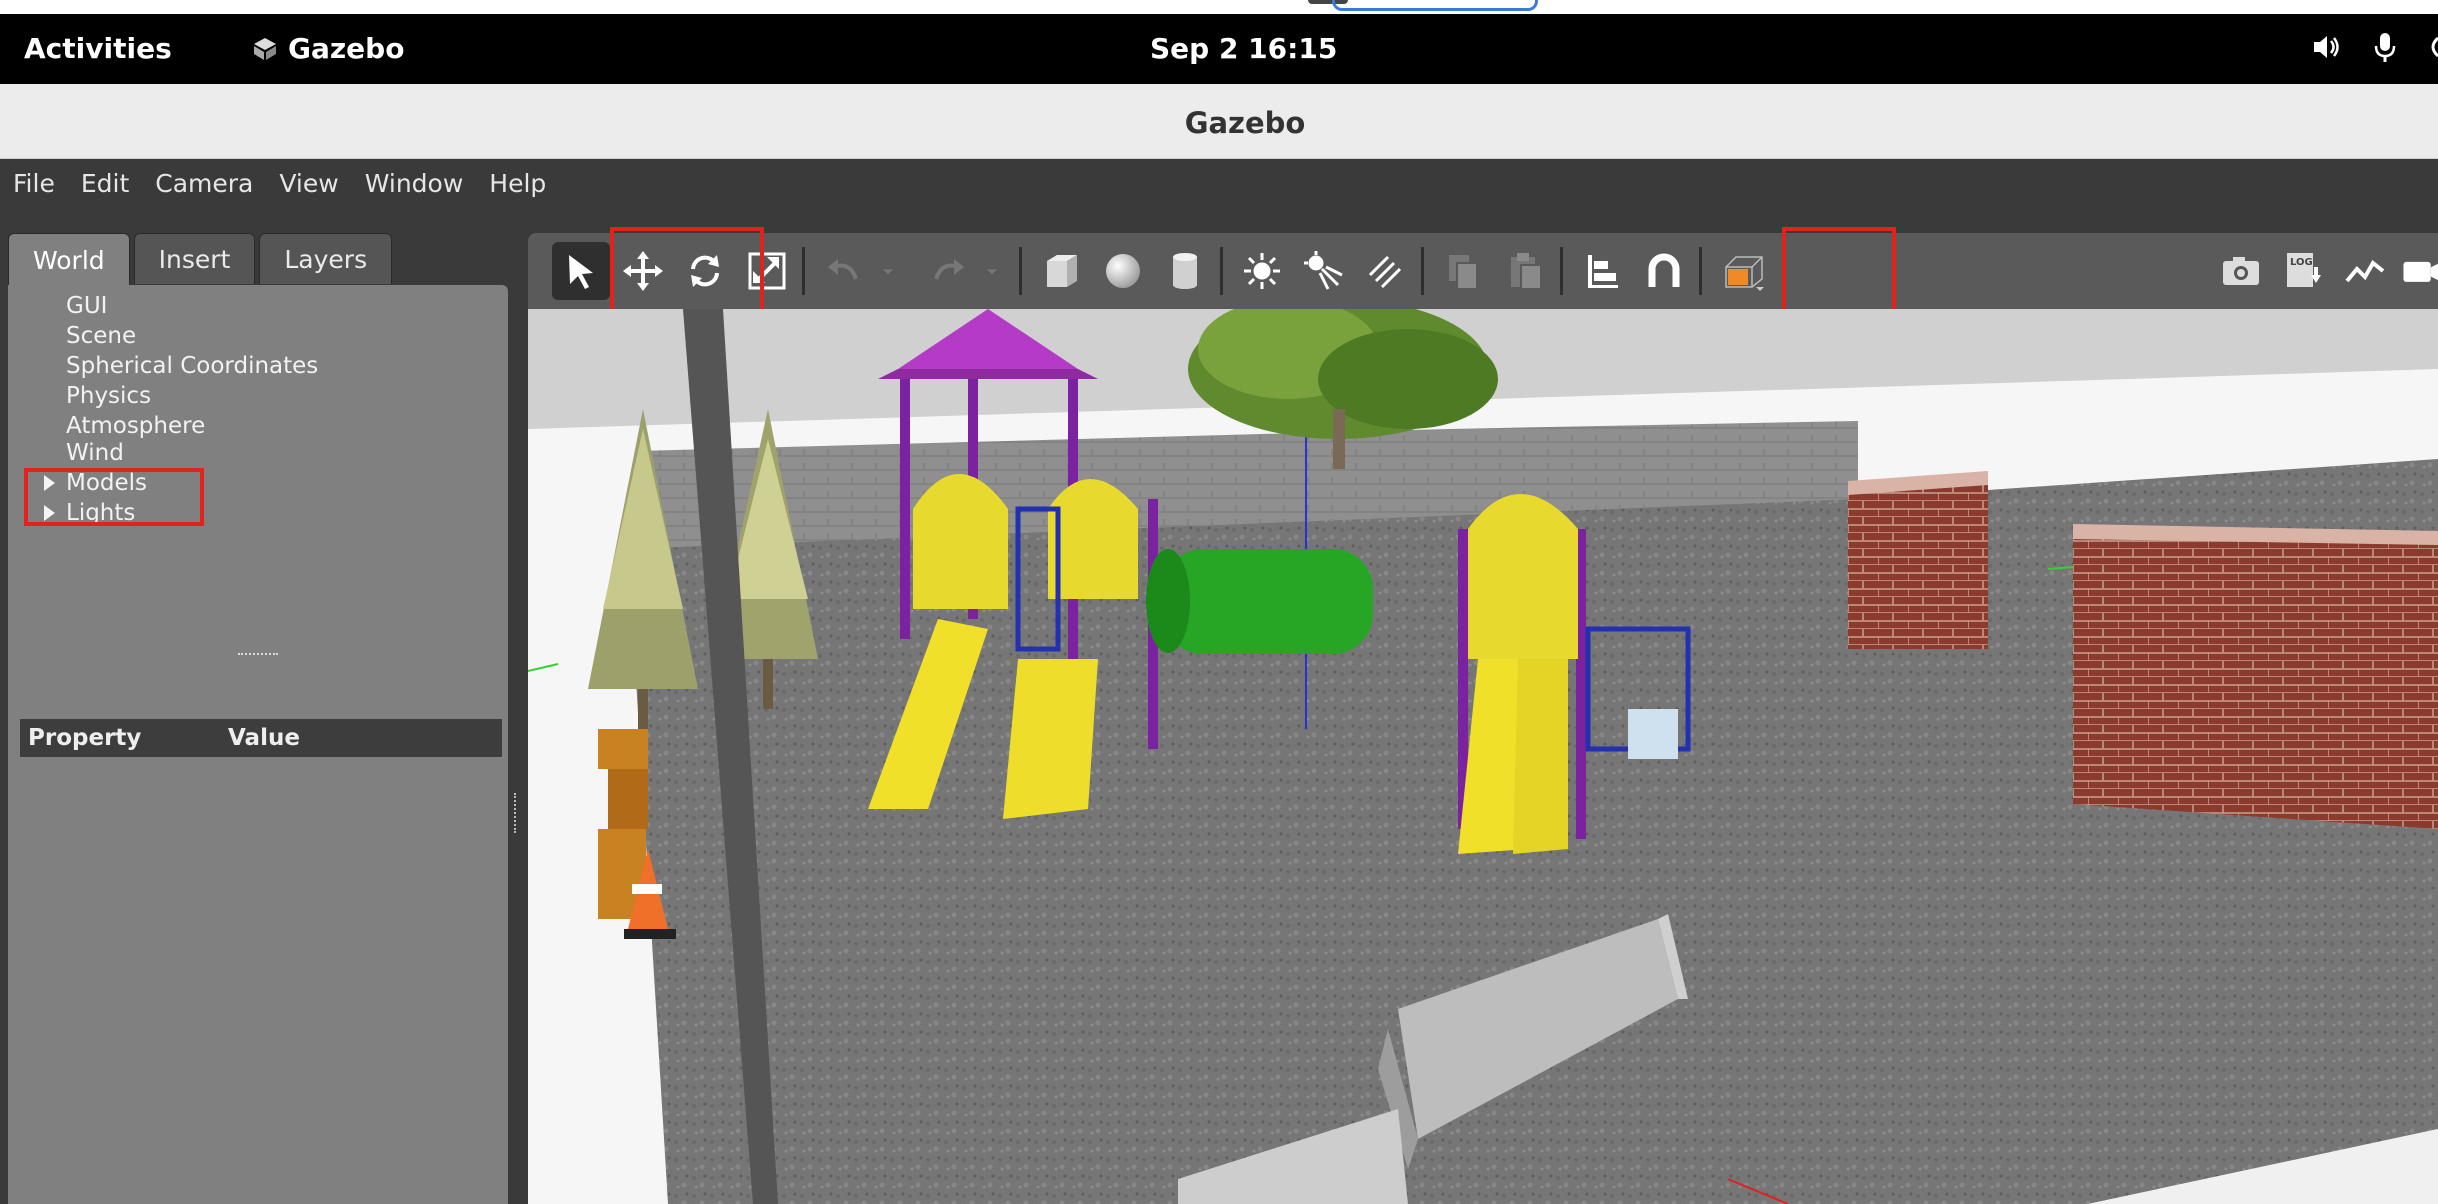  I want to click on log-icon: LOG, so click(2304, 270).